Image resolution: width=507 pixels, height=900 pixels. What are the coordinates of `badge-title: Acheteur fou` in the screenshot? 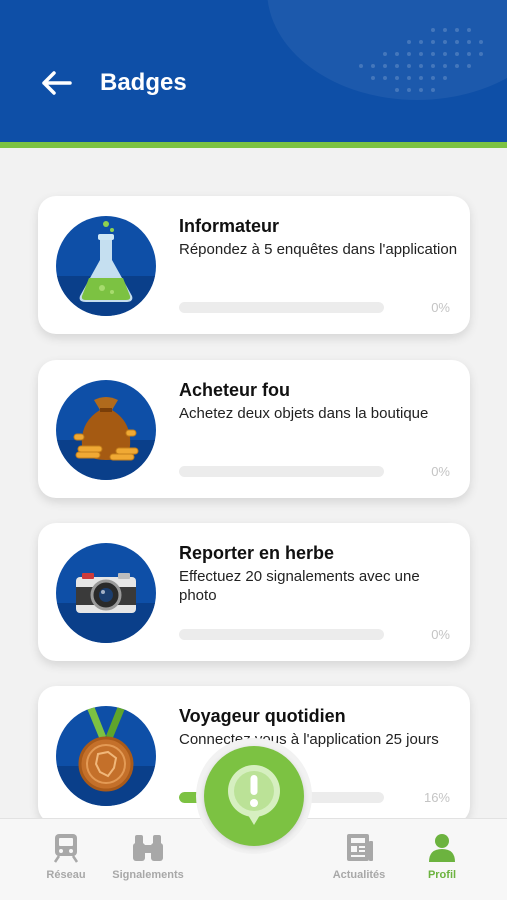 It's located at (235, 390).